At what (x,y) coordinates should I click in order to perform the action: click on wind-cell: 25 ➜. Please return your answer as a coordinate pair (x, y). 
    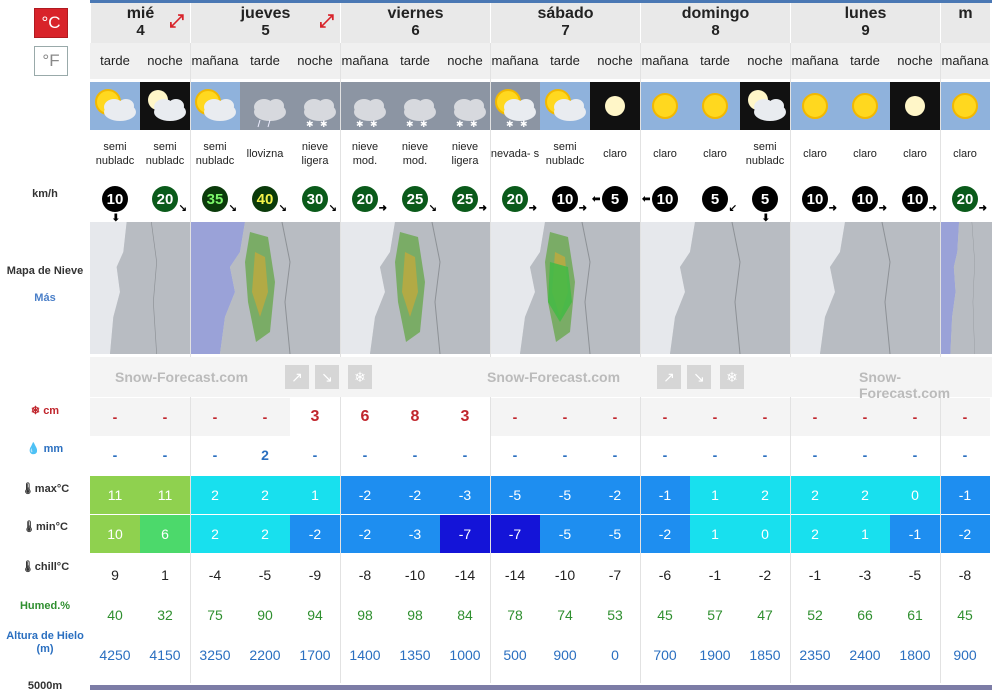
    Looking at the image, I should click on (465, 199).